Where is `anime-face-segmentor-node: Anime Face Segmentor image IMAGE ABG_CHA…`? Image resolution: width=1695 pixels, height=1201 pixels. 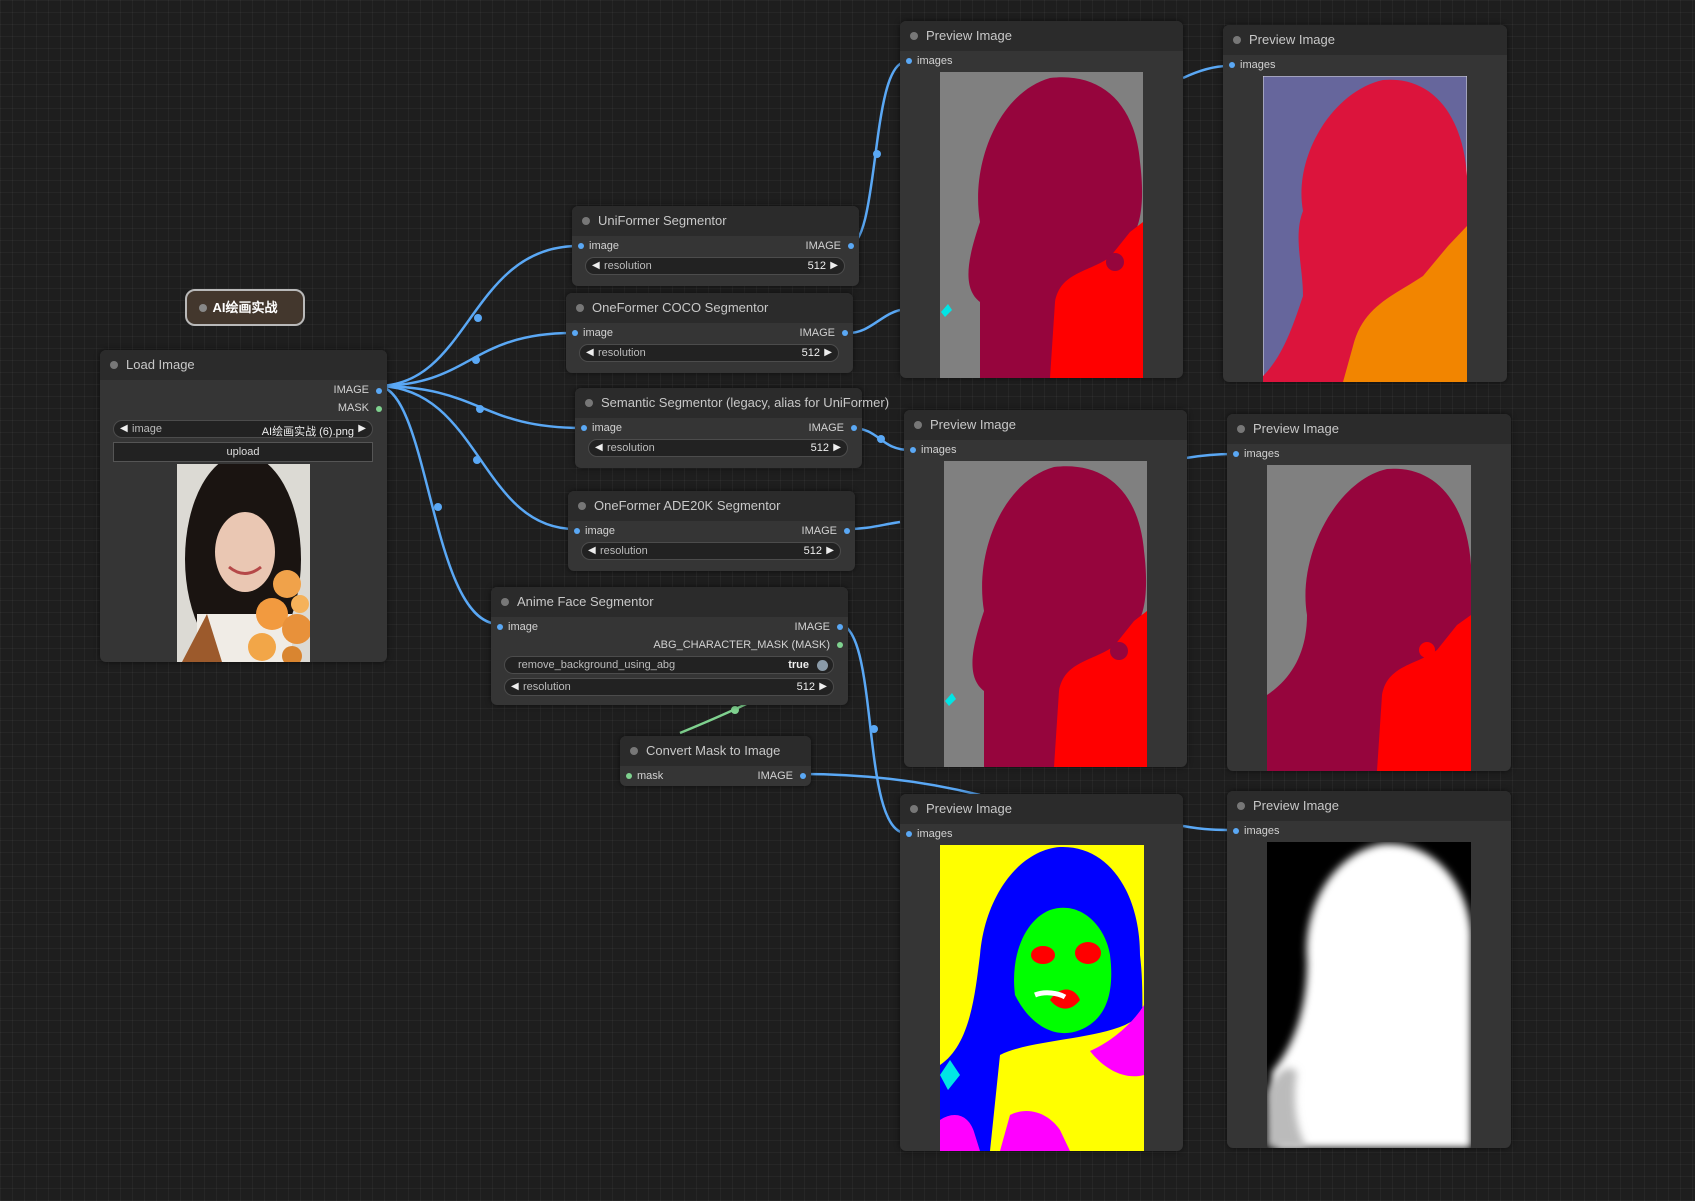 anime-face-segmentor-node: Anime Face Segmentor image IMAGE ABG_CHA… is located at coordinates (669, 646).